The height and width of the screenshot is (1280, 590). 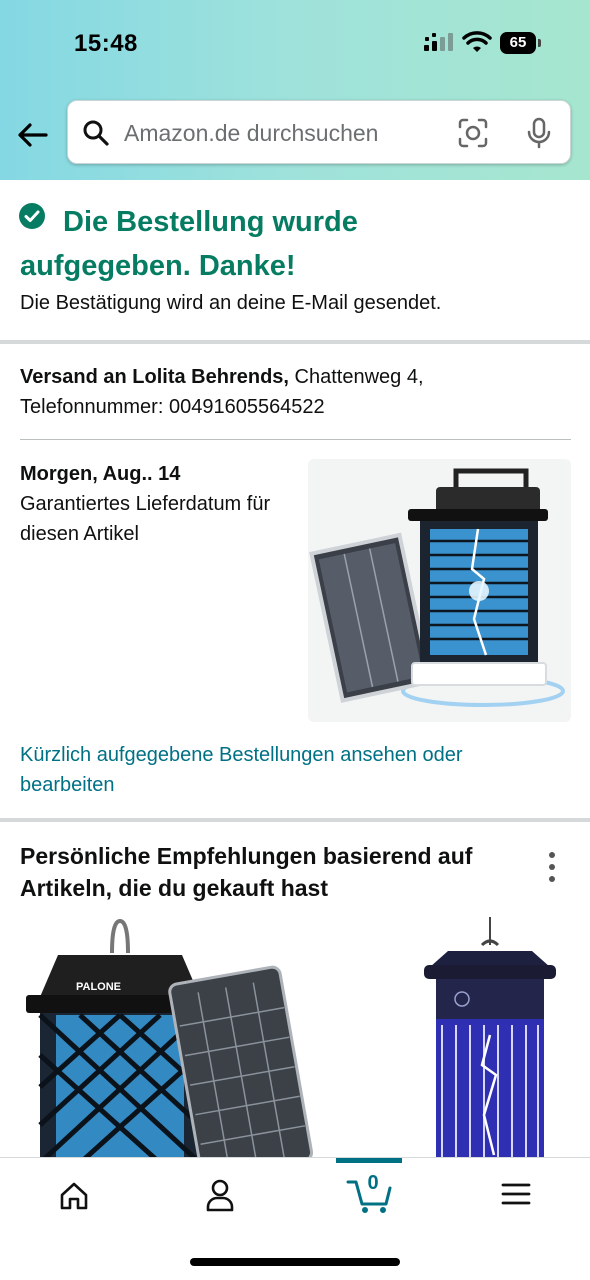 What do you see at coordinates (33, 135) in the screenshot?
I see `back-arrow-icon` at bounding box center [33, 135].